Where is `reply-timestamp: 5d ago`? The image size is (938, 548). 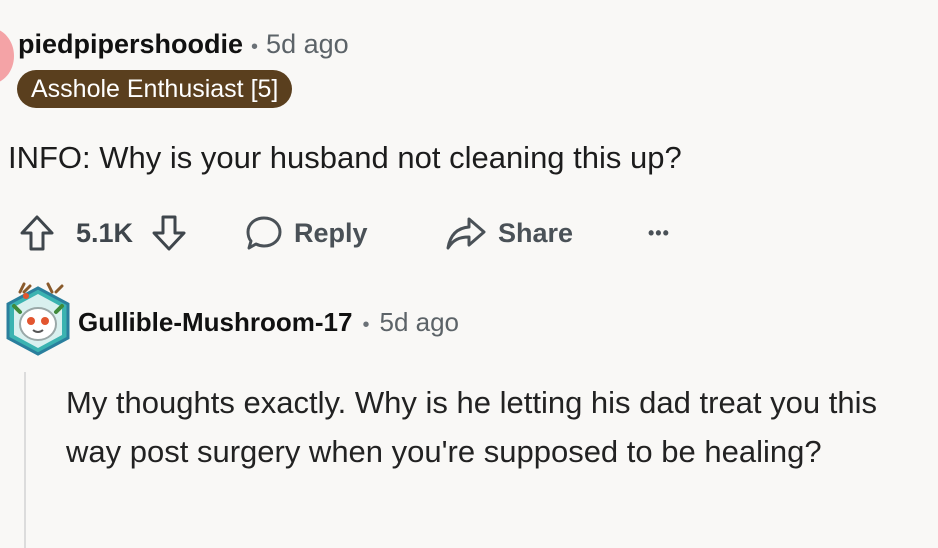 reply-timestamp: 5d ago is located at coordinates (419, 322).